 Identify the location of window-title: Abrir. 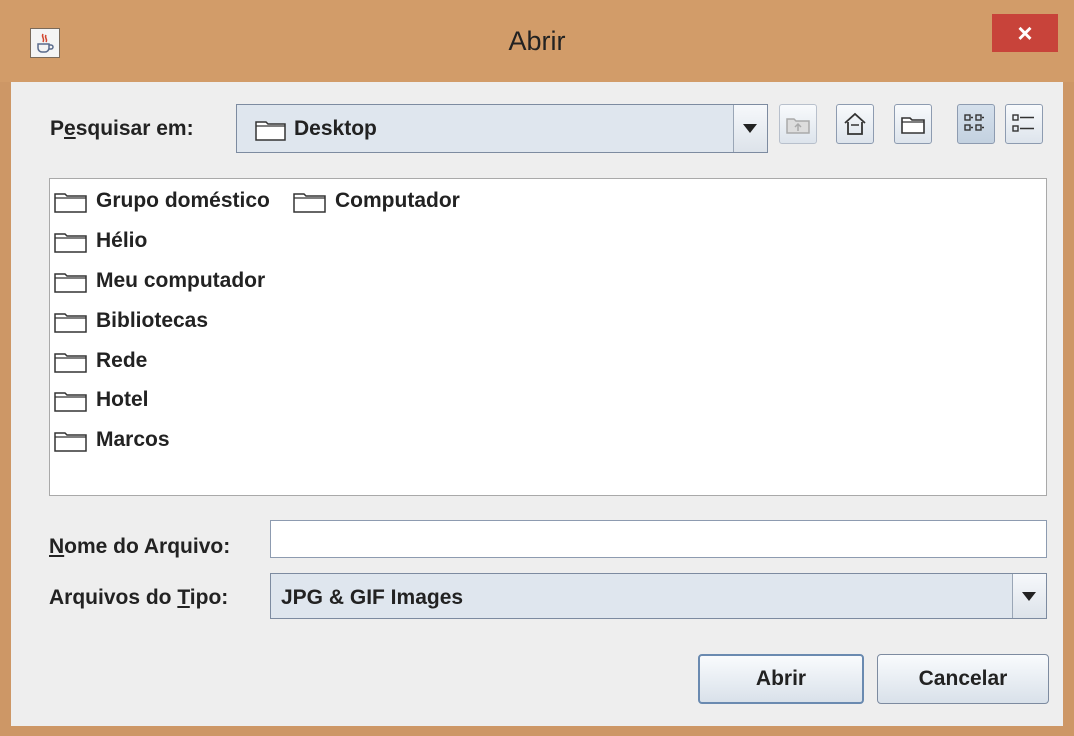
(537, 41).